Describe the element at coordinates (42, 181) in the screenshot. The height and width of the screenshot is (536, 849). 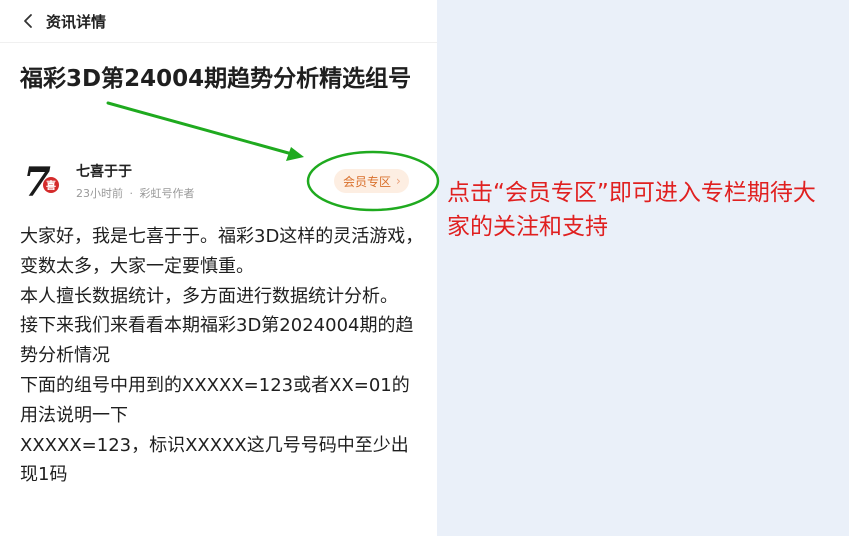
I see `avatar: 7 喜` at that location.